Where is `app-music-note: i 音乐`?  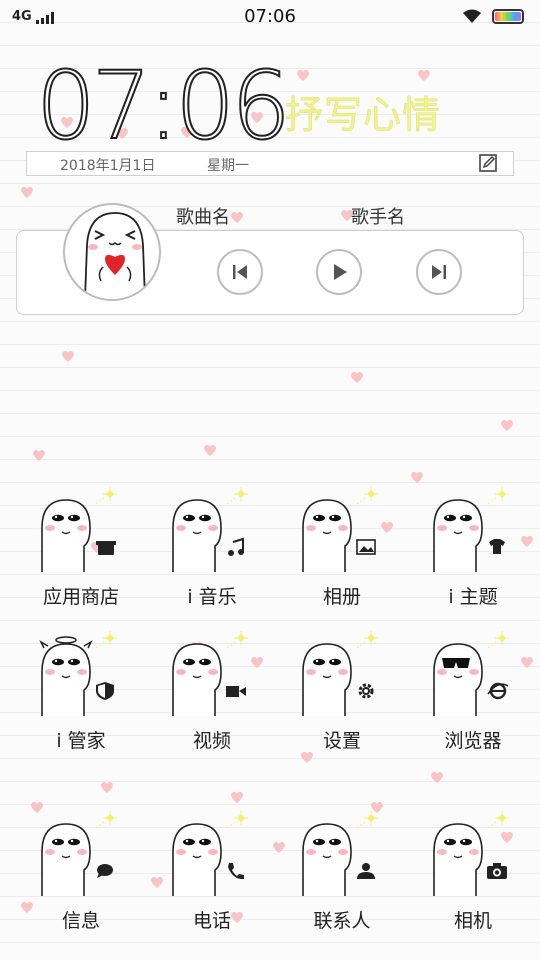 app-music-note: i 音乐 is located at coordinates (207, 548).